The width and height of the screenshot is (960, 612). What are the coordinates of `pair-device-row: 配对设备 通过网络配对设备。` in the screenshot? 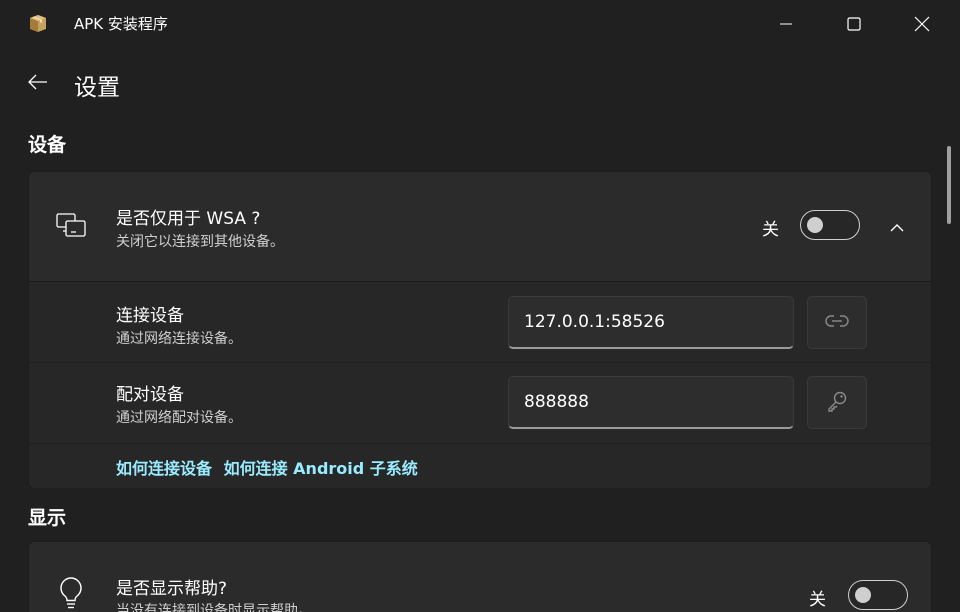 It's located at (480, 403).